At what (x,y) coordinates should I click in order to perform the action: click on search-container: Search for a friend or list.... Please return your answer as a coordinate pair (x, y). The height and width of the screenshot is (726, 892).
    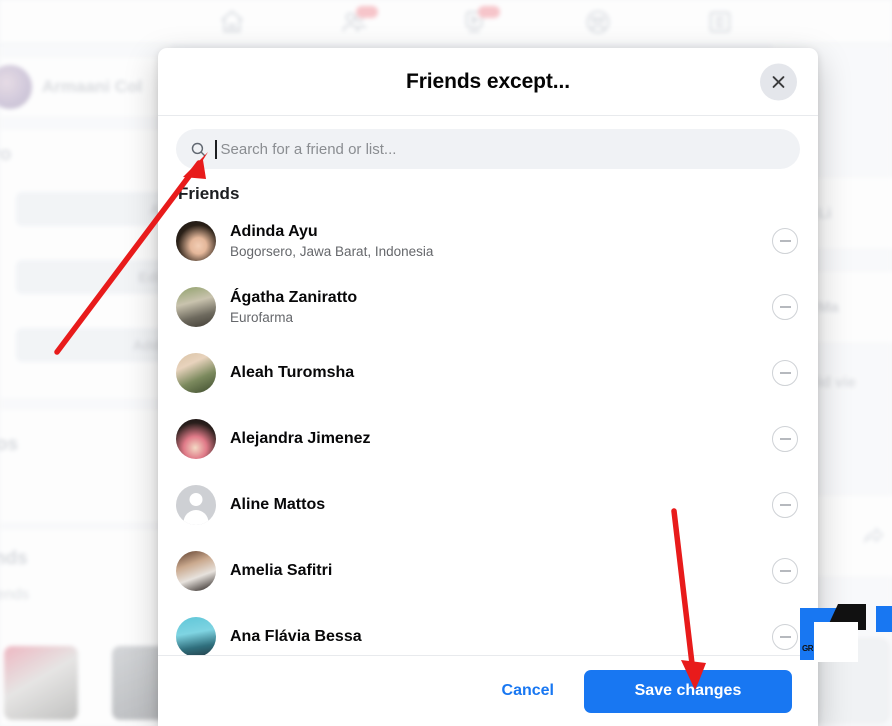
    Looking at the image, I should click on (488, 147).